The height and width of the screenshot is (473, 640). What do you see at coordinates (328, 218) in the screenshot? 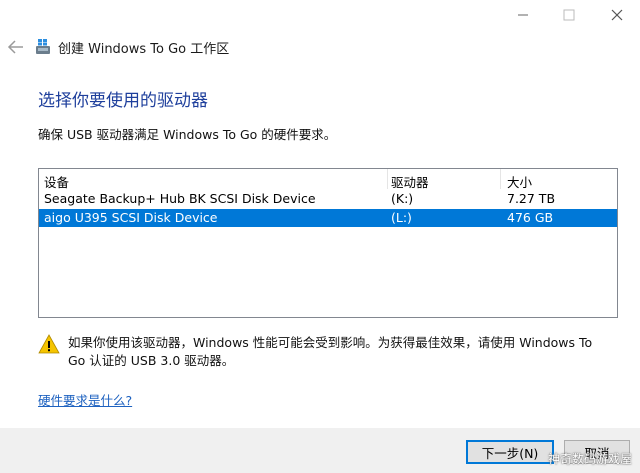
I see `drive-row-selected: aigo U395 SCSI Disk Device (L:) 476 GB` at bounding box center [328, 218].